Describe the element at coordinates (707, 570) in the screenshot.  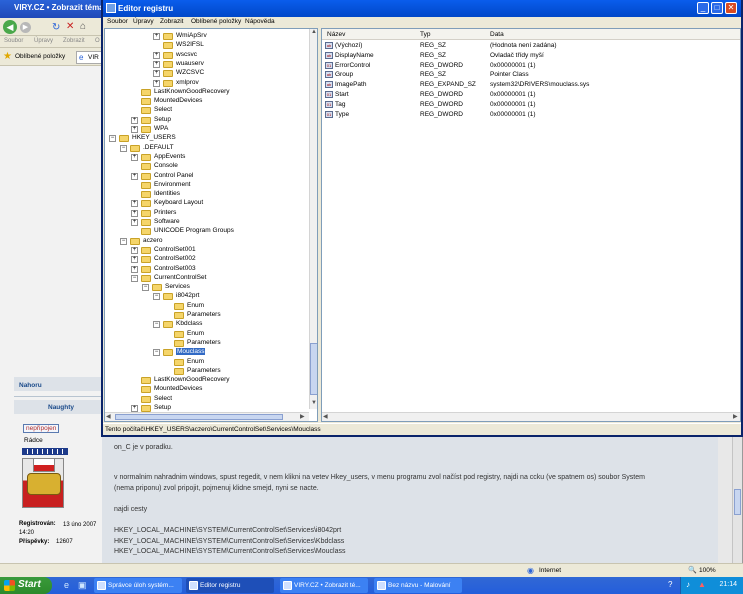
I see `zoom-level: 100%` at that location.